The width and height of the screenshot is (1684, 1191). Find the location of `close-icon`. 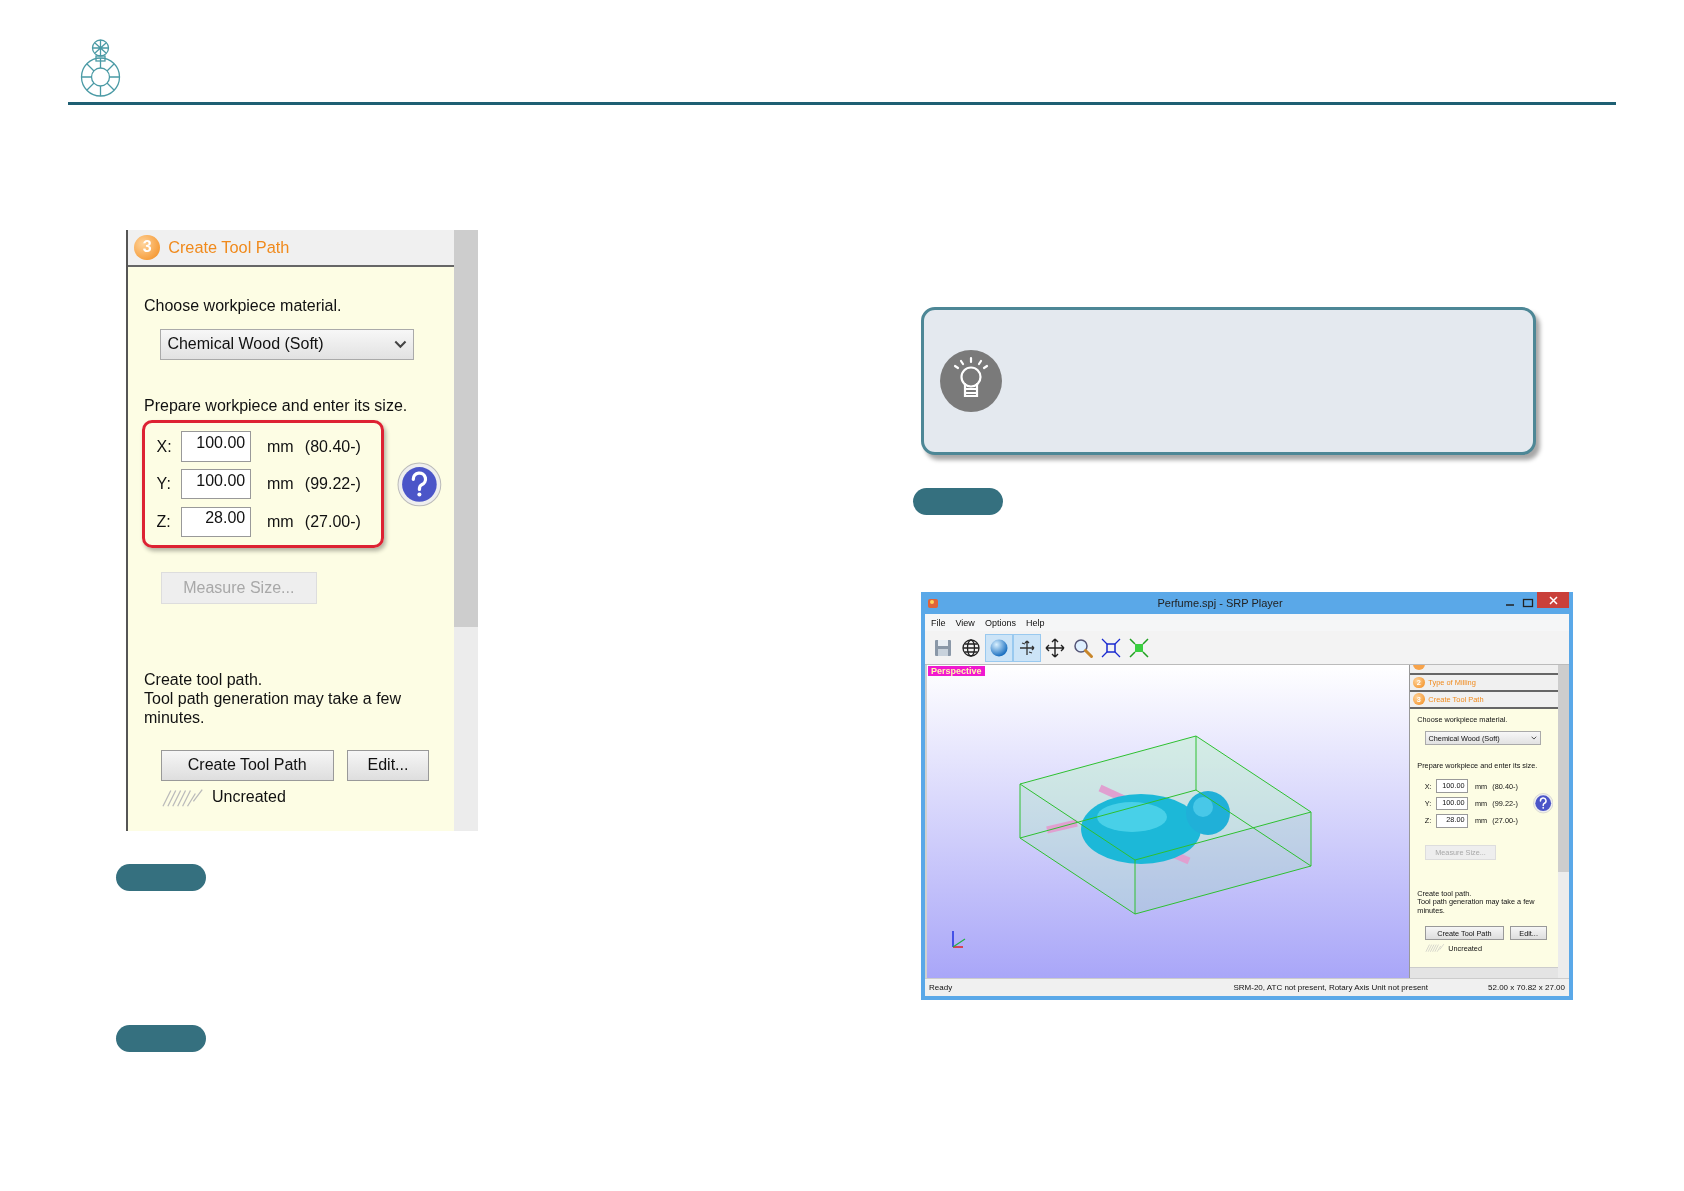

close-icon is located at coordinates (1553, 600).